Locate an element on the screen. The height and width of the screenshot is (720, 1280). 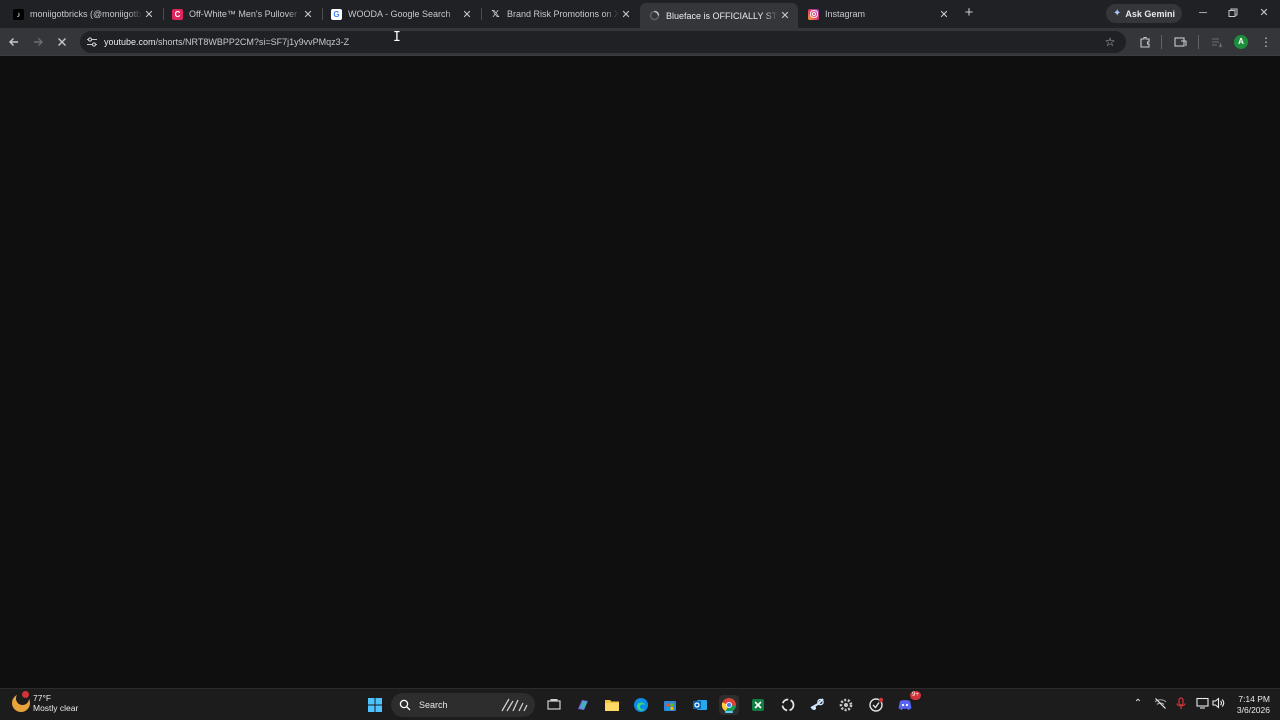
windows-start-icon is located at coordinates (375, 705).